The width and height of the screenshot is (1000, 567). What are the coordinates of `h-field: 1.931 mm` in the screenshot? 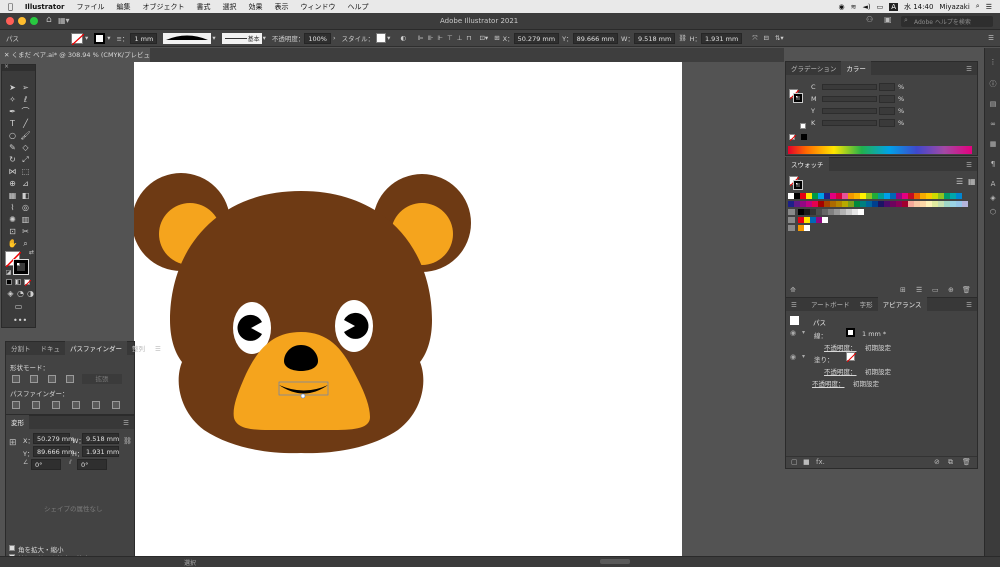 It's located at (721, 38).